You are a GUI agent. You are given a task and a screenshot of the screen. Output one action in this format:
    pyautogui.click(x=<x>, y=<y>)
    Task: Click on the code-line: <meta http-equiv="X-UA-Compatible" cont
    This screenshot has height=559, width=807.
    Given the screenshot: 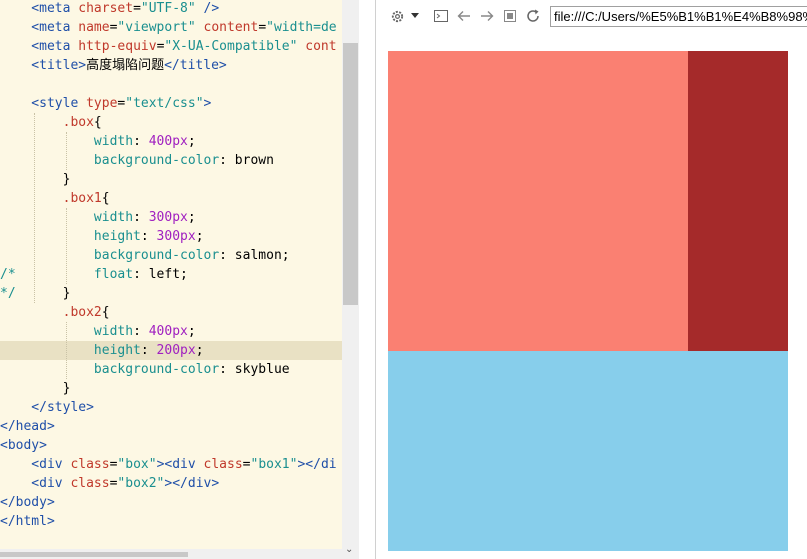 What is the action you would take?
    pyautogui.click(x=171, y=46)
    